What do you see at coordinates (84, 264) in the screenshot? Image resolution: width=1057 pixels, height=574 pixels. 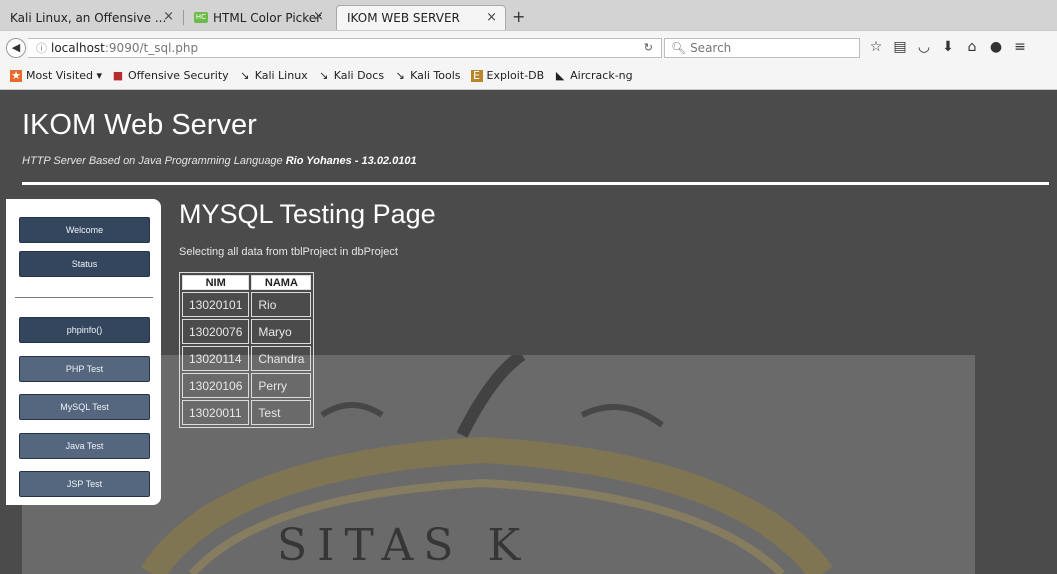 I see `sidebar-item-status: Status` at bounding box center [84, 264].